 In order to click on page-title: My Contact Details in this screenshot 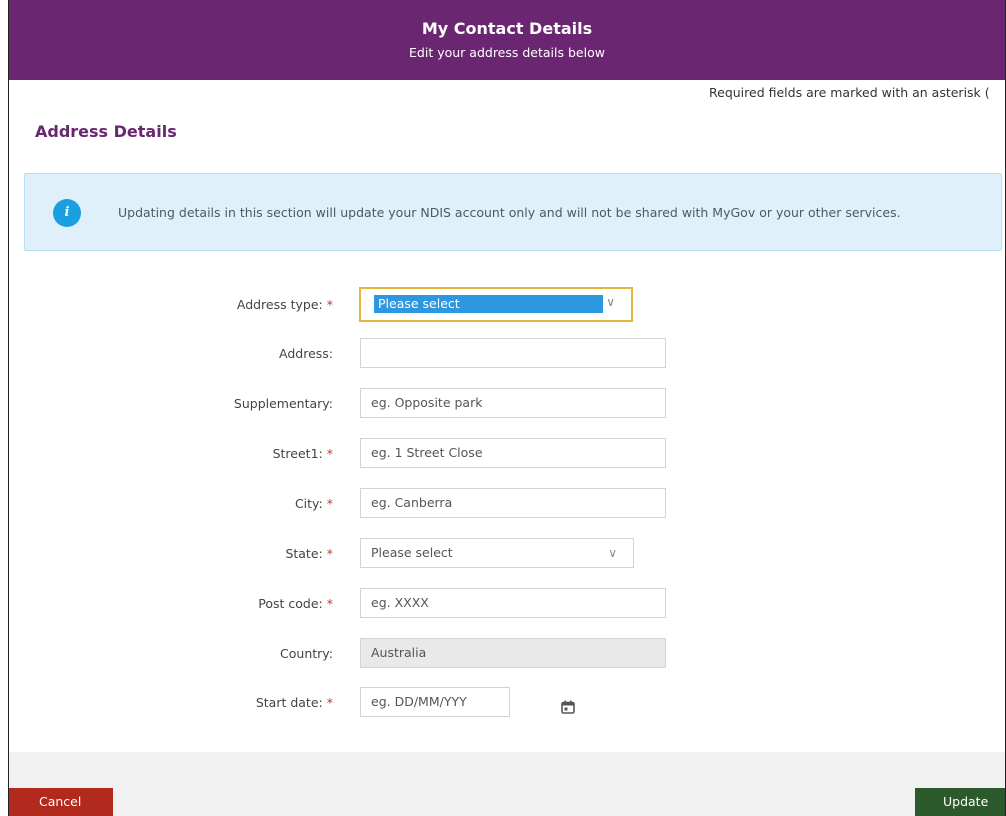, I will do `click(507, 28)`.